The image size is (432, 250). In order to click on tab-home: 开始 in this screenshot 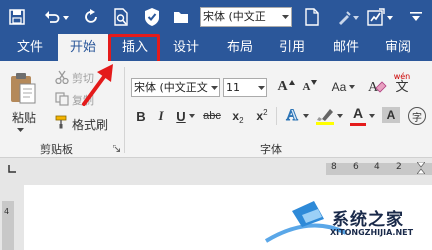, I will do `click(83, 48)`.